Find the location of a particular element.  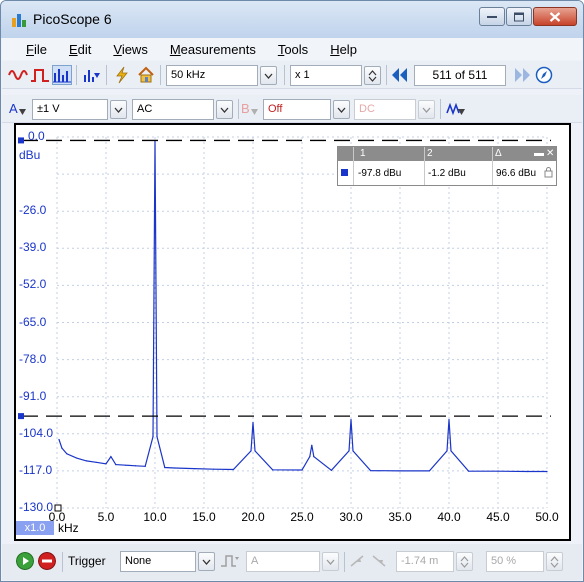

channel-b-range: Off is located at coordinates (297, 109).